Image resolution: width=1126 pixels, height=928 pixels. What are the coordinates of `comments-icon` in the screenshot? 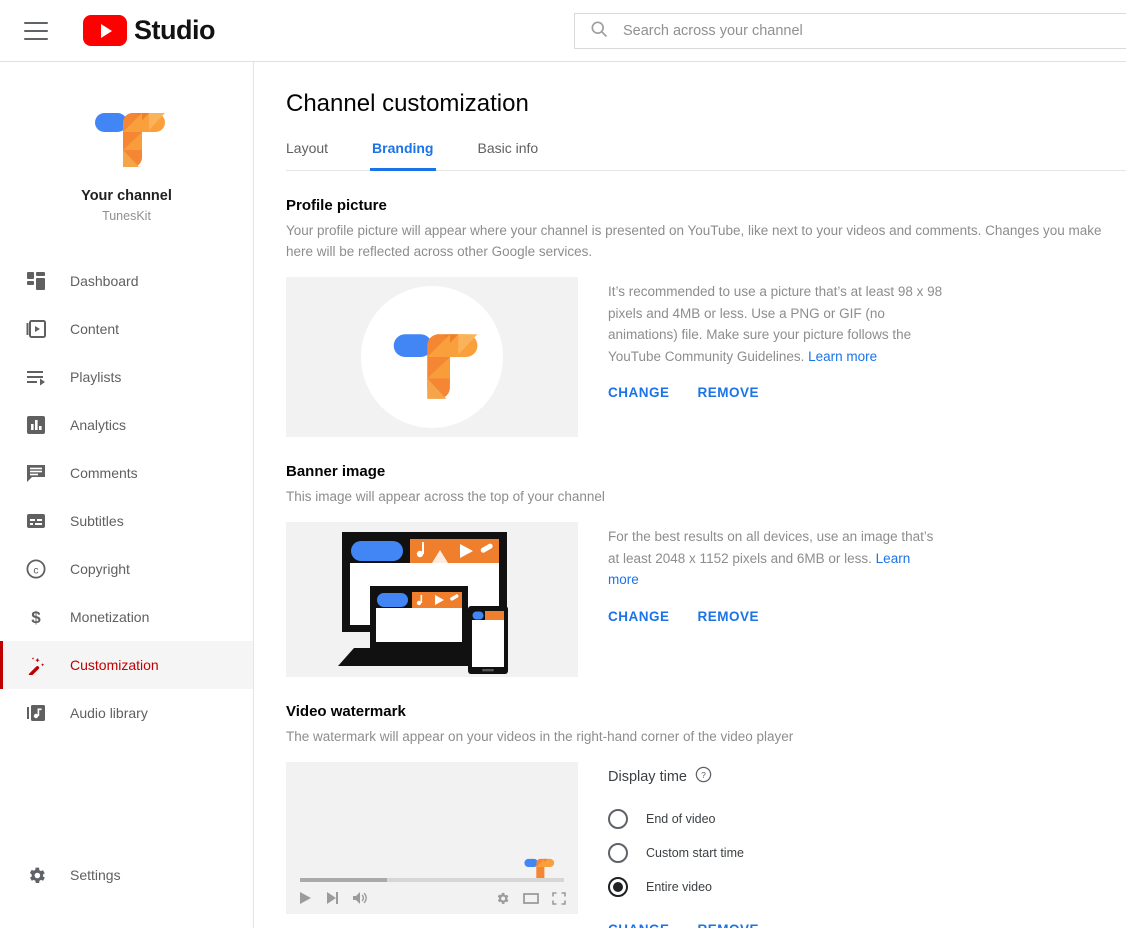 It's located at (36, 473).